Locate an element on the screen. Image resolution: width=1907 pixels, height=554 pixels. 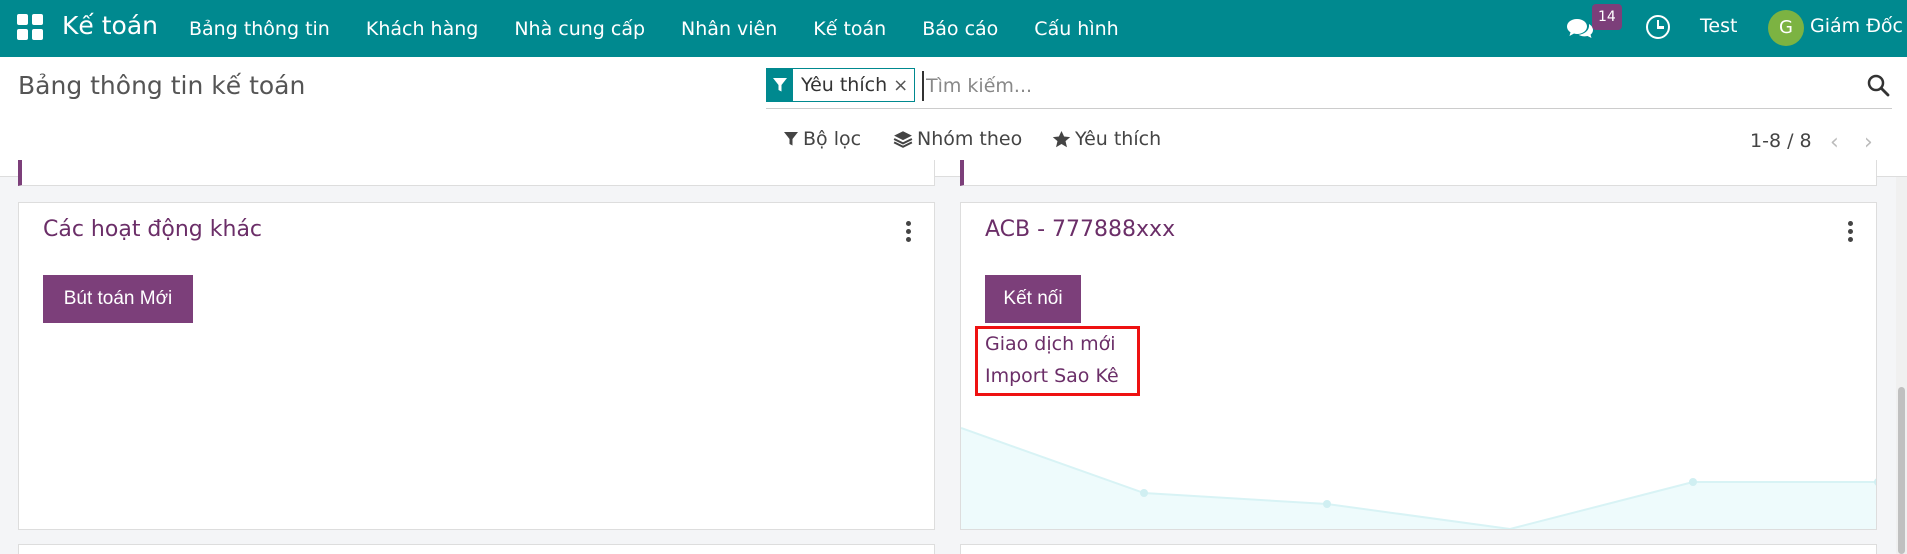
page-title: Bảng thông tin kế toán is located at coordinates (162, 85).